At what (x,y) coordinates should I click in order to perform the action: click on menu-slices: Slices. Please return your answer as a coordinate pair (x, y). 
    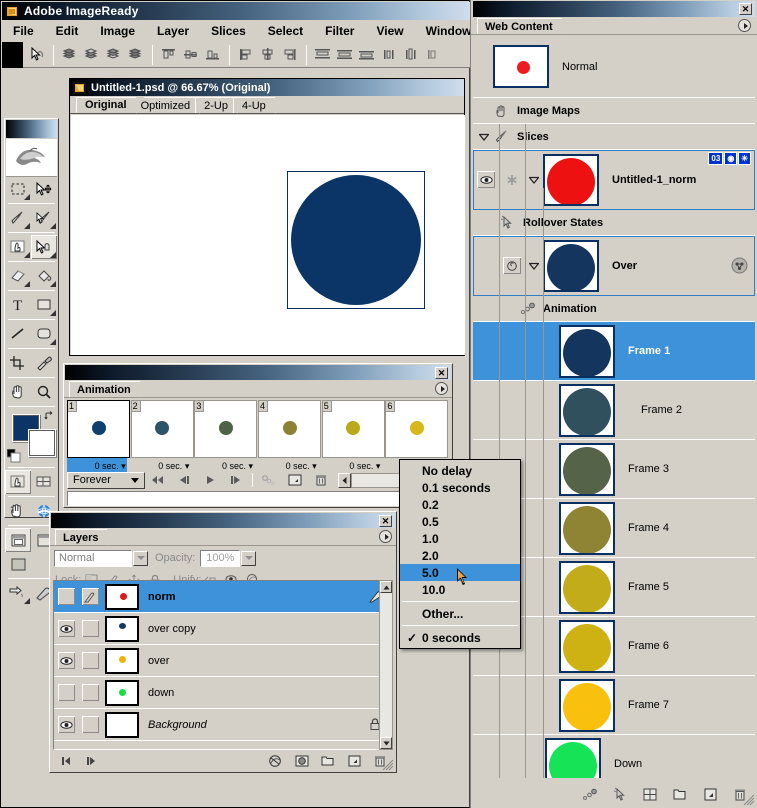
    Looking at the image, I should click on (228, 31).